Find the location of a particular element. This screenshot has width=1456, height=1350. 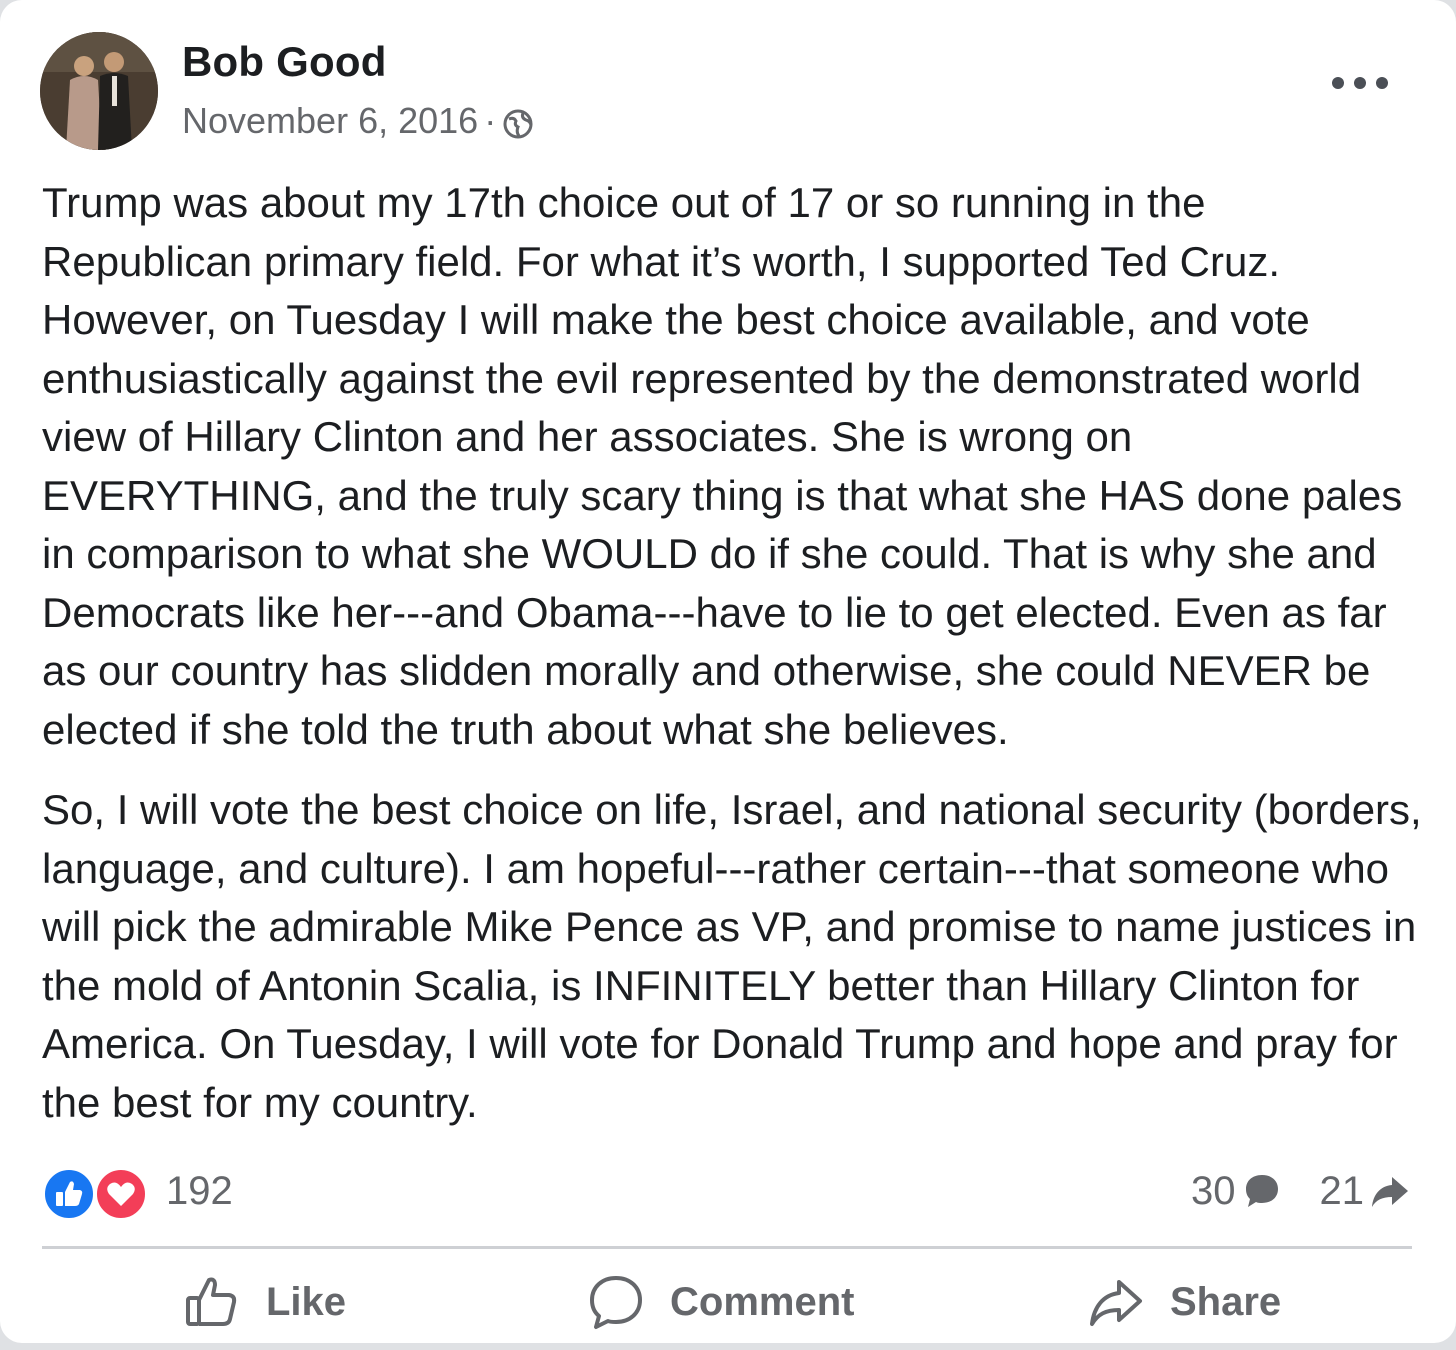

comment-bubble-icon is located at coordinates (1261, 1191).